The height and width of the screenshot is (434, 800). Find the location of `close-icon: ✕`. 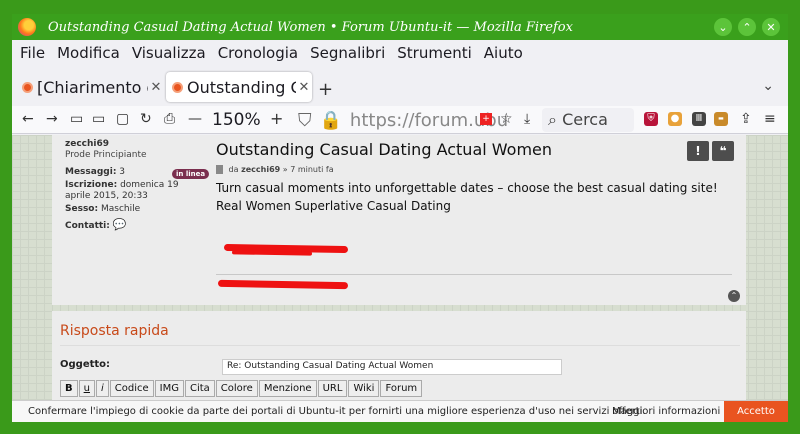

close-icon: ✕ is located at coordinates (771, 27).